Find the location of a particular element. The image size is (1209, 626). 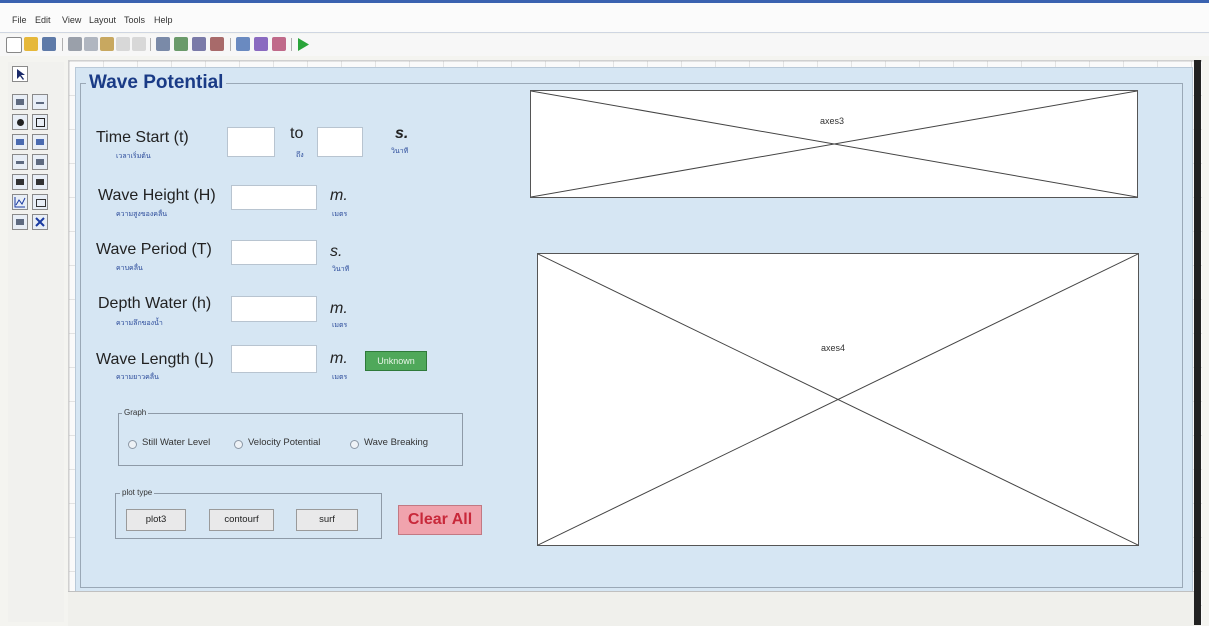

velocity-potential-radio is located at coordinates (238, 444).